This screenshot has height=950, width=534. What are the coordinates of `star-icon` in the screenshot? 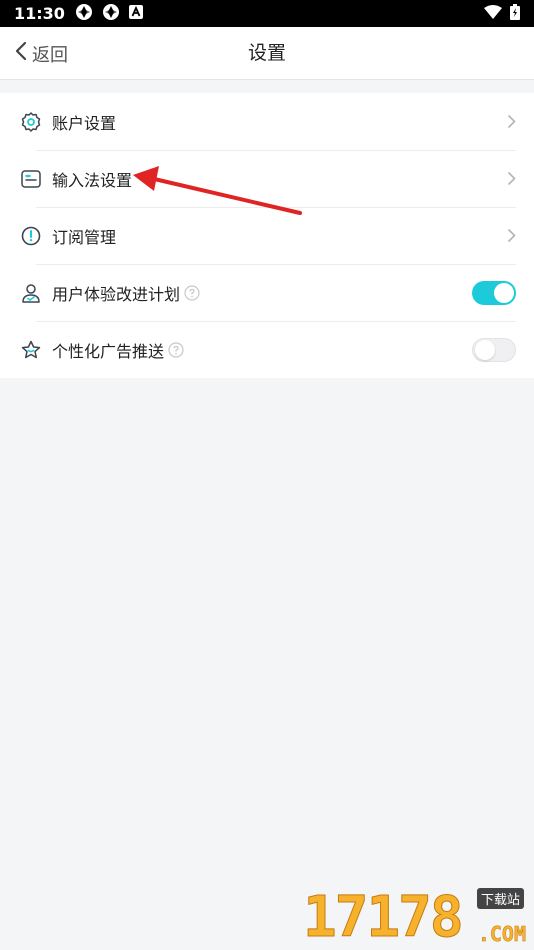 It's located at (31, 350).